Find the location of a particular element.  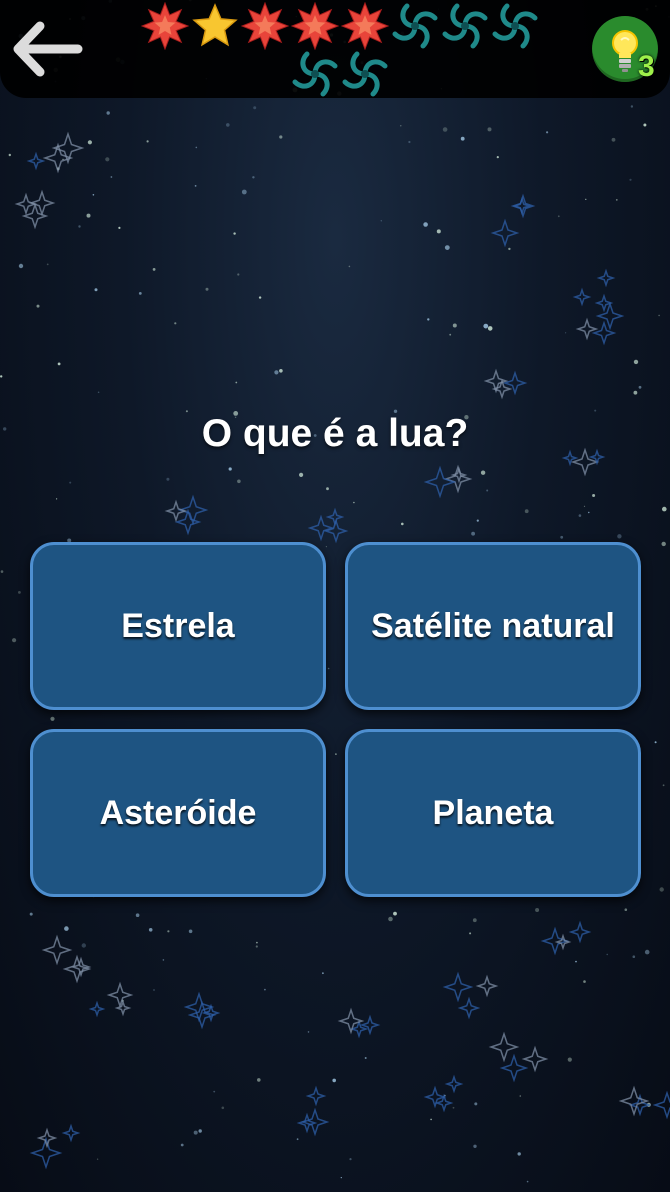

hint-count: 3 is located at coordinates (646, 66).